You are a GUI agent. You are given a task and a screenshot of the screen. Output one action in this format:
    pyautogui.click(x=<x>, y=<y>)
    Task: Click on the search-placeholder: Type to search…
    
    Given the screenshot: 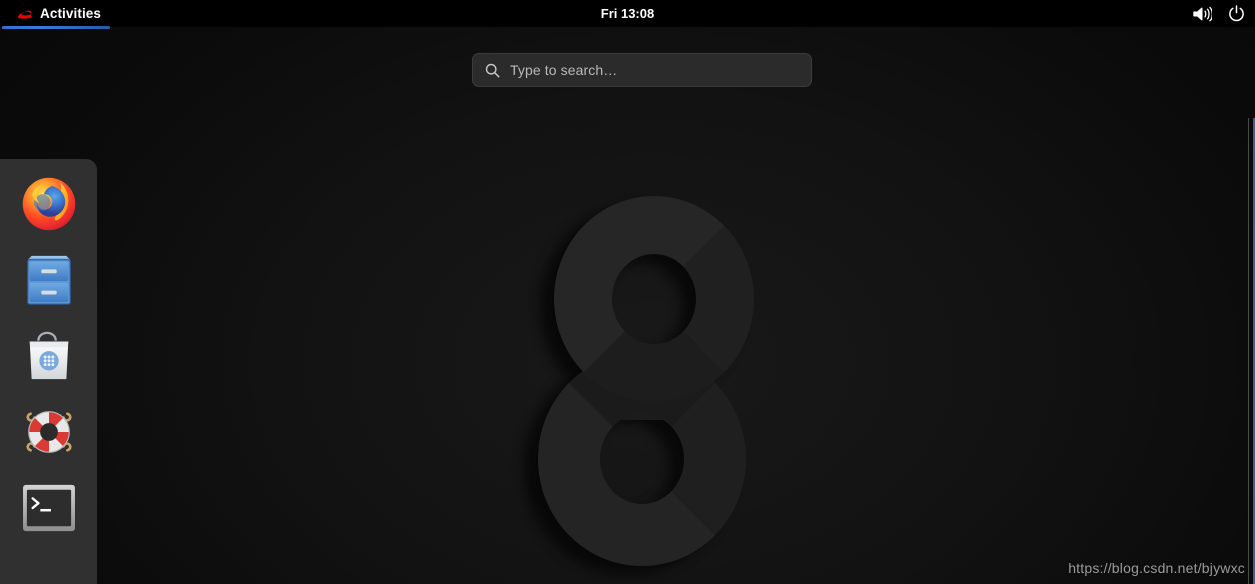 What is the action you would take?
    pyautogui.click(x=564, y=70)
    